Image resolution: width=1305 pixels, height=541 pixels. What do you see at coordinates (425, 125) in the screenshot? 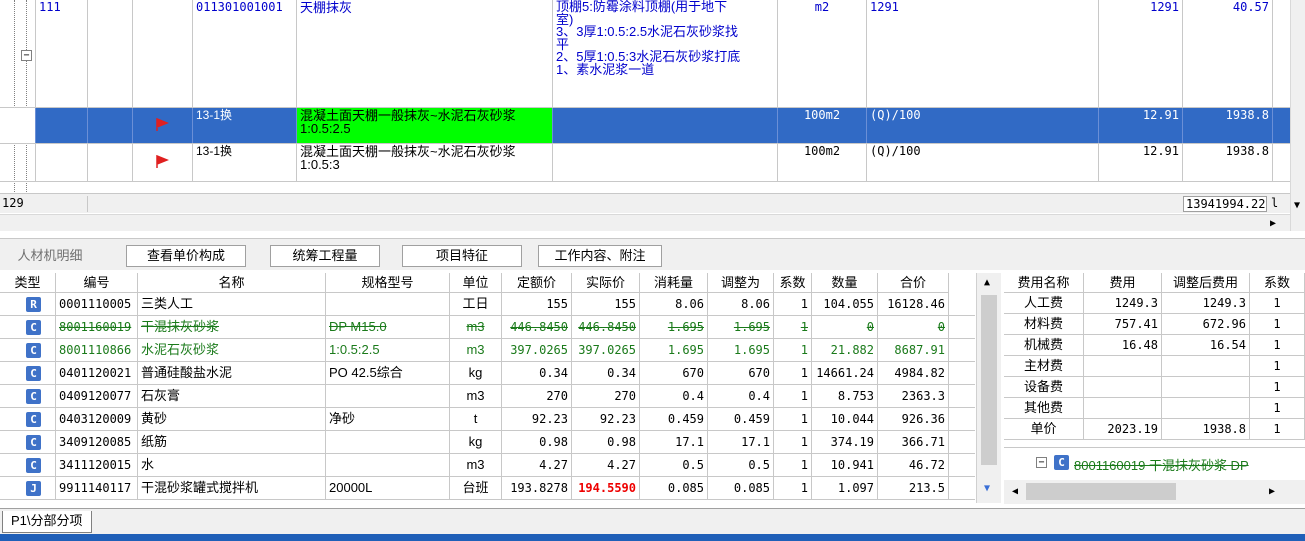
I see `row-name: 混凝土面天棚一般抹灰~水泥石灰砂浆 1:0.5:2.5` at bounding box center [425, 125].